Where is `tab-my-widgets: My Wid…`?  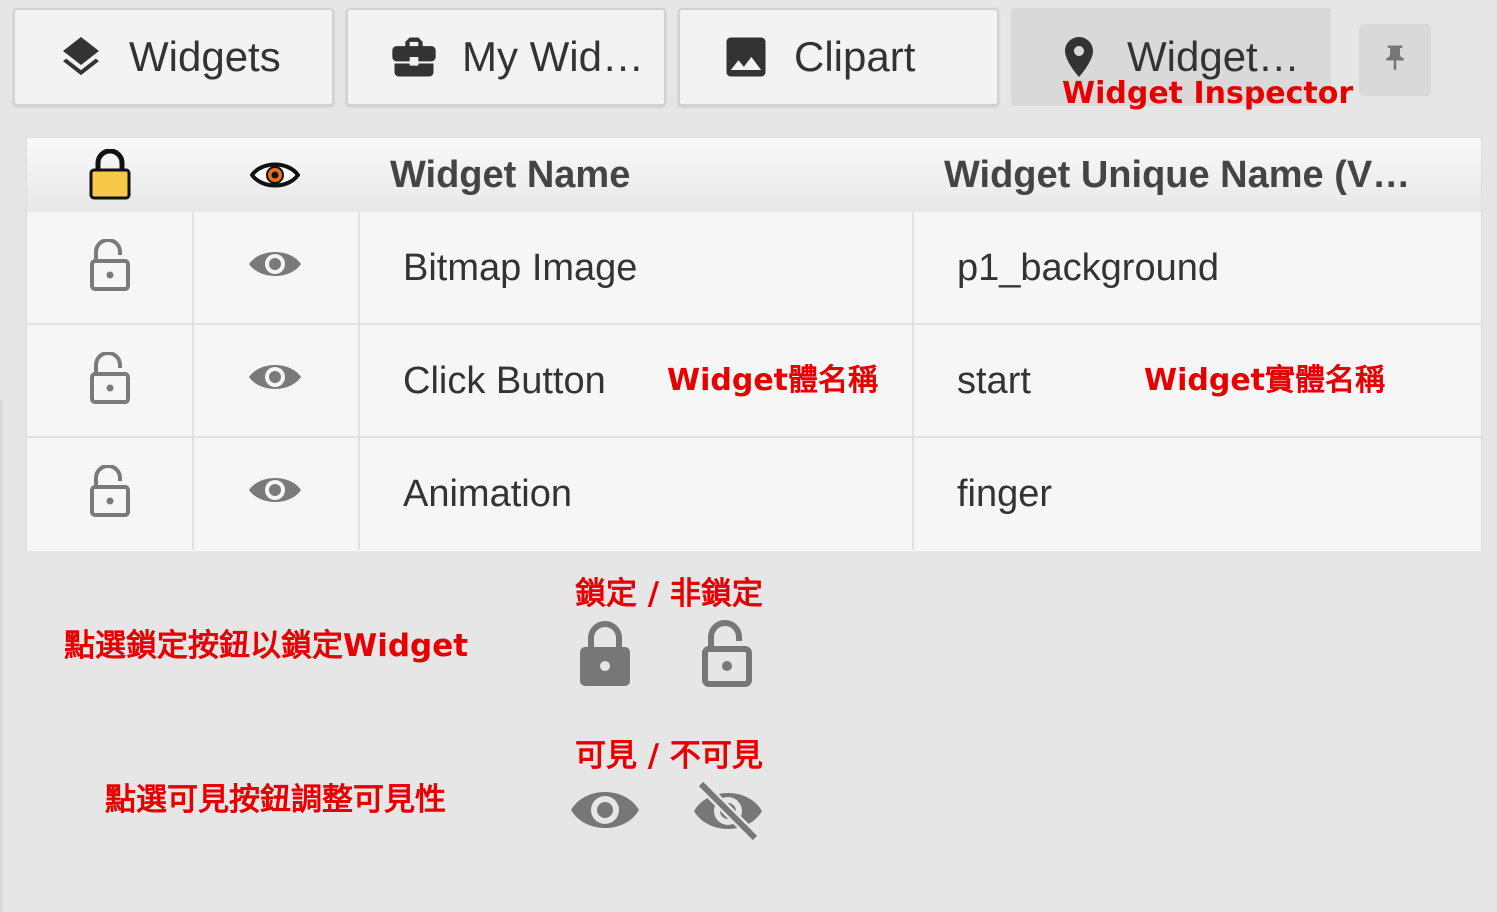 tab-my-widgets: My Wid… is located at coordinates (506, 57).